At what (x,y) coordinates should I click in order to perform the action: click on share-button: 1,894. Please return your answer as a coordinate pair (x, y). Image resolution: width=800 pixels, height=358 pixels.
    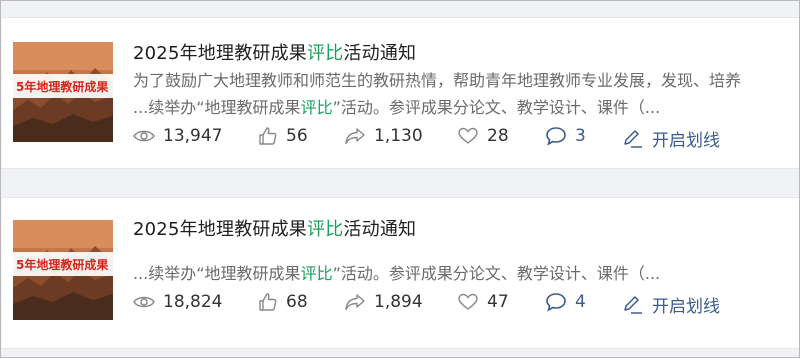
    Looking at the image, I should click on (383, 302).